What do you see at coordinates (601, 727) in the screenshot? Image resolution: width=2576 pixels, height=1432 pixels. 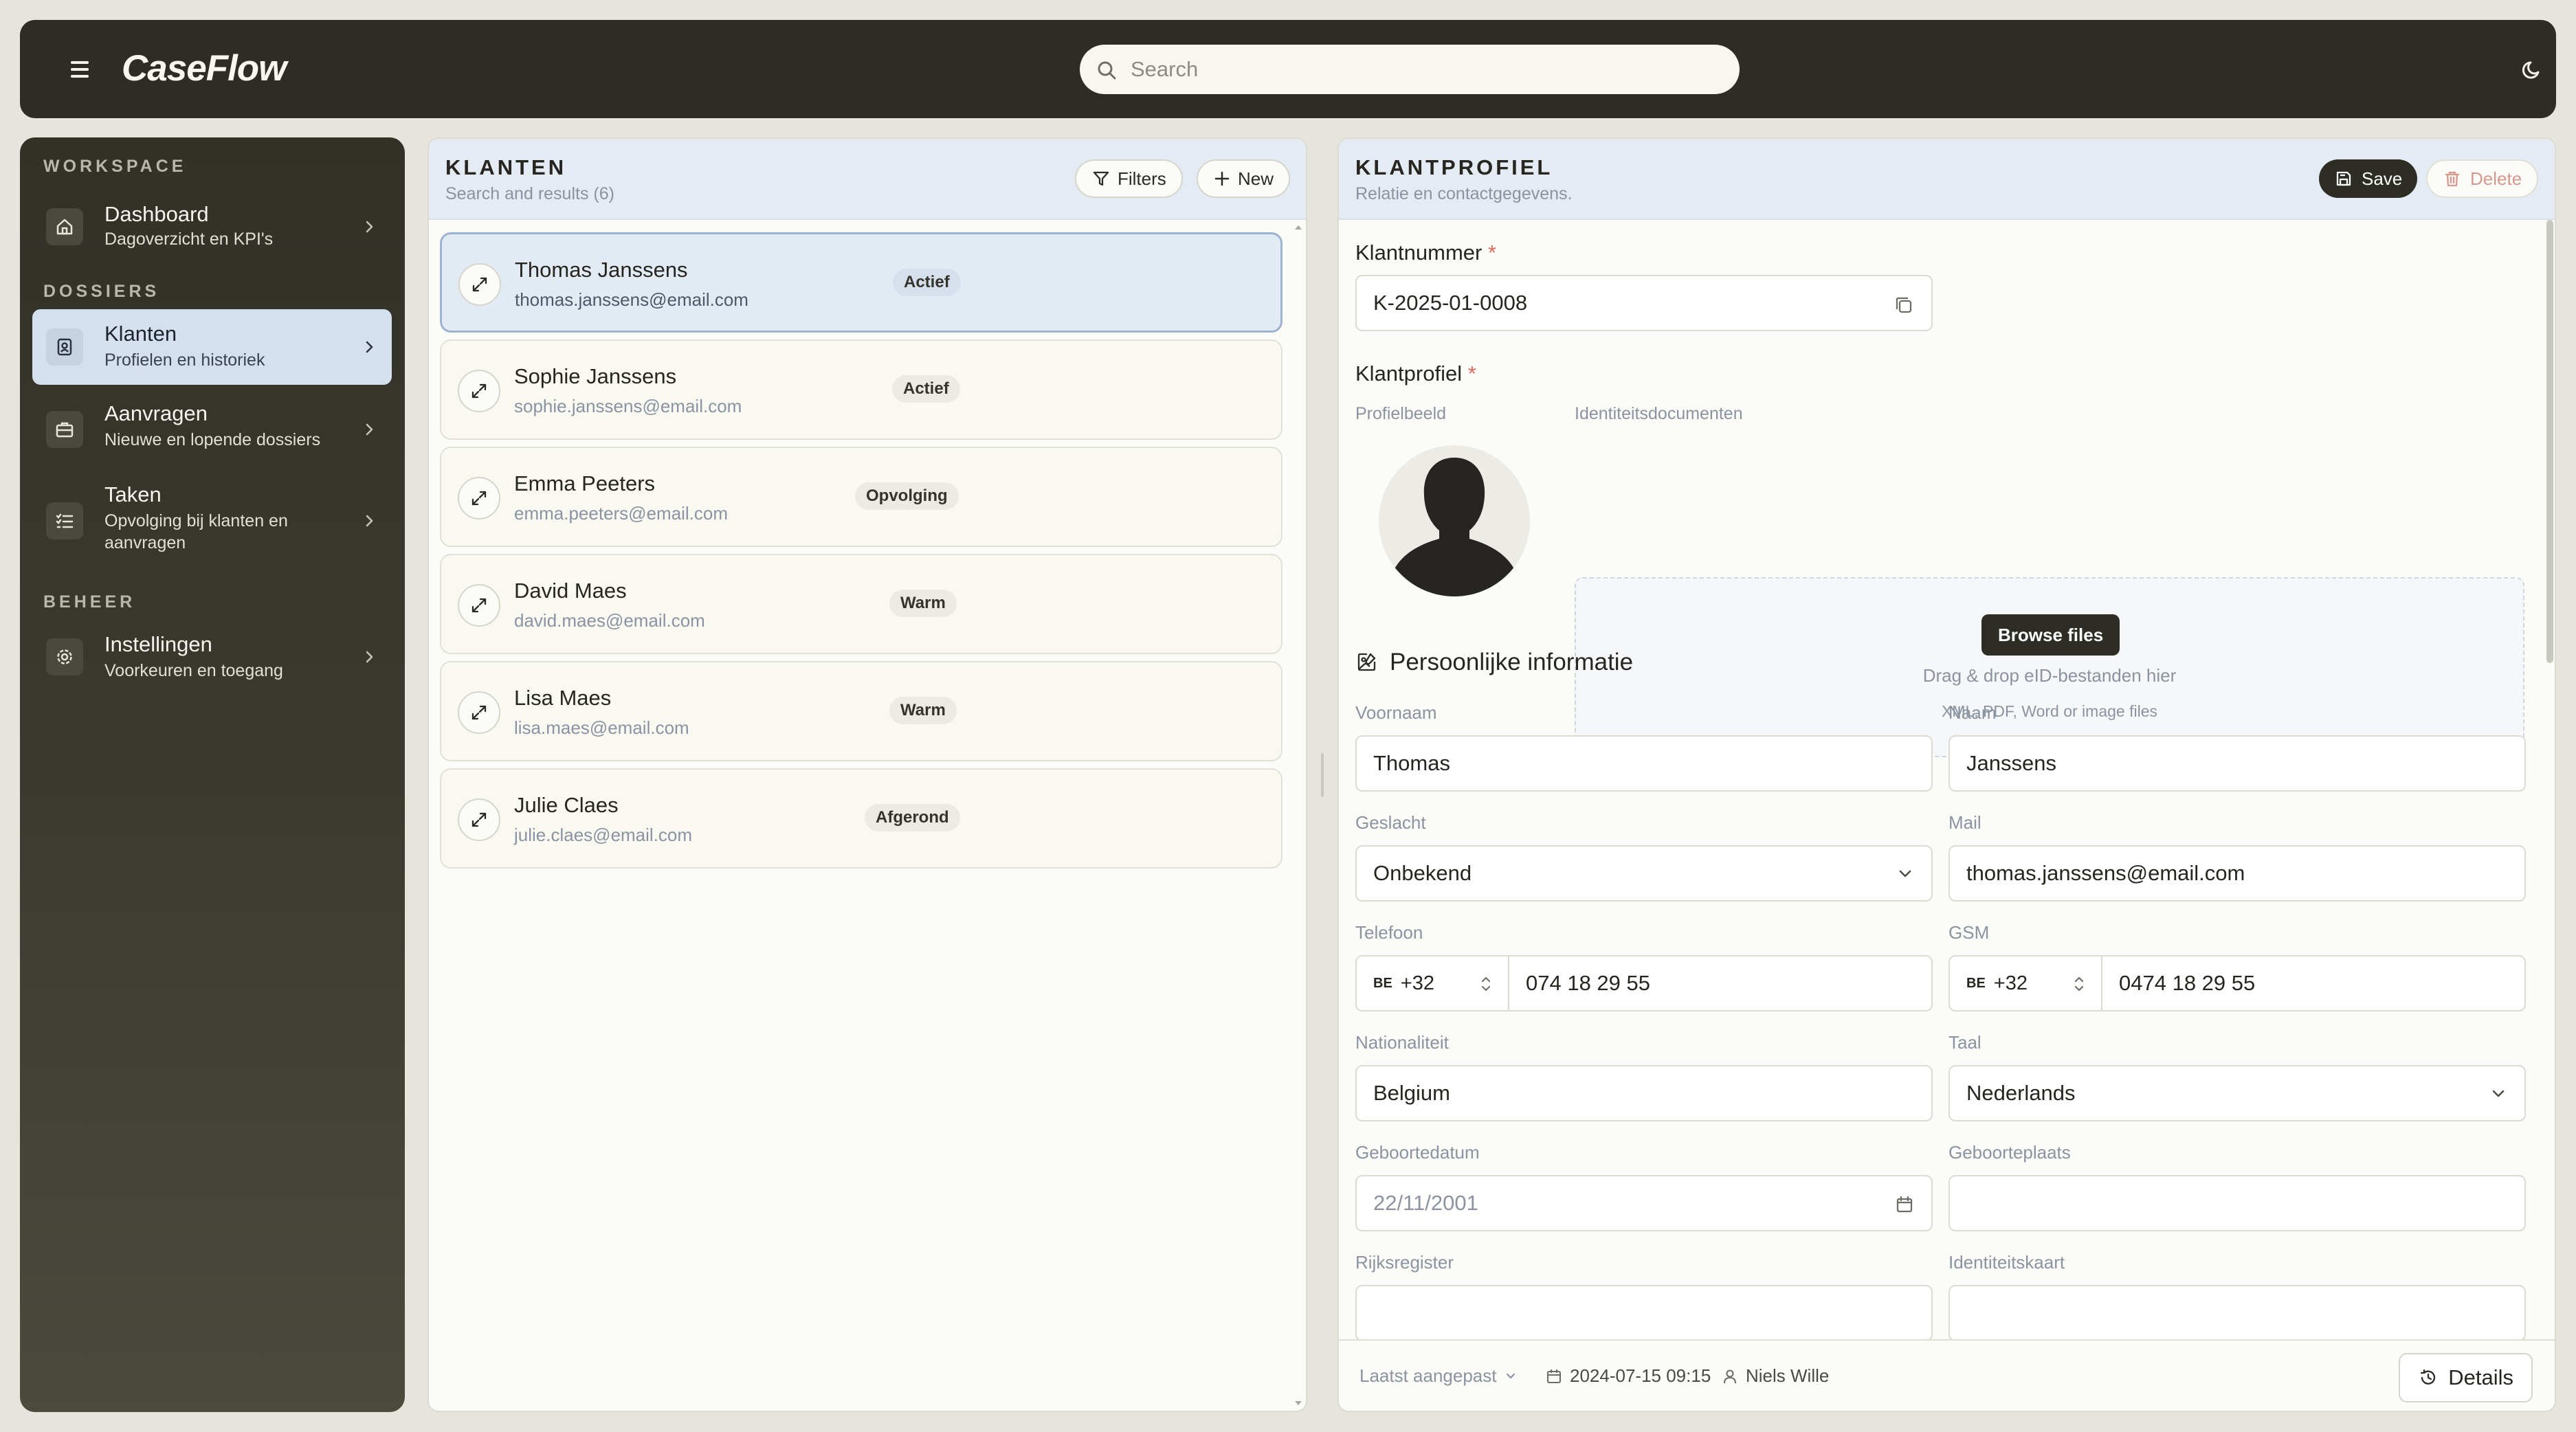 I see `customer-email: lisa.maes@email.com` at bounding box center [601, 727].